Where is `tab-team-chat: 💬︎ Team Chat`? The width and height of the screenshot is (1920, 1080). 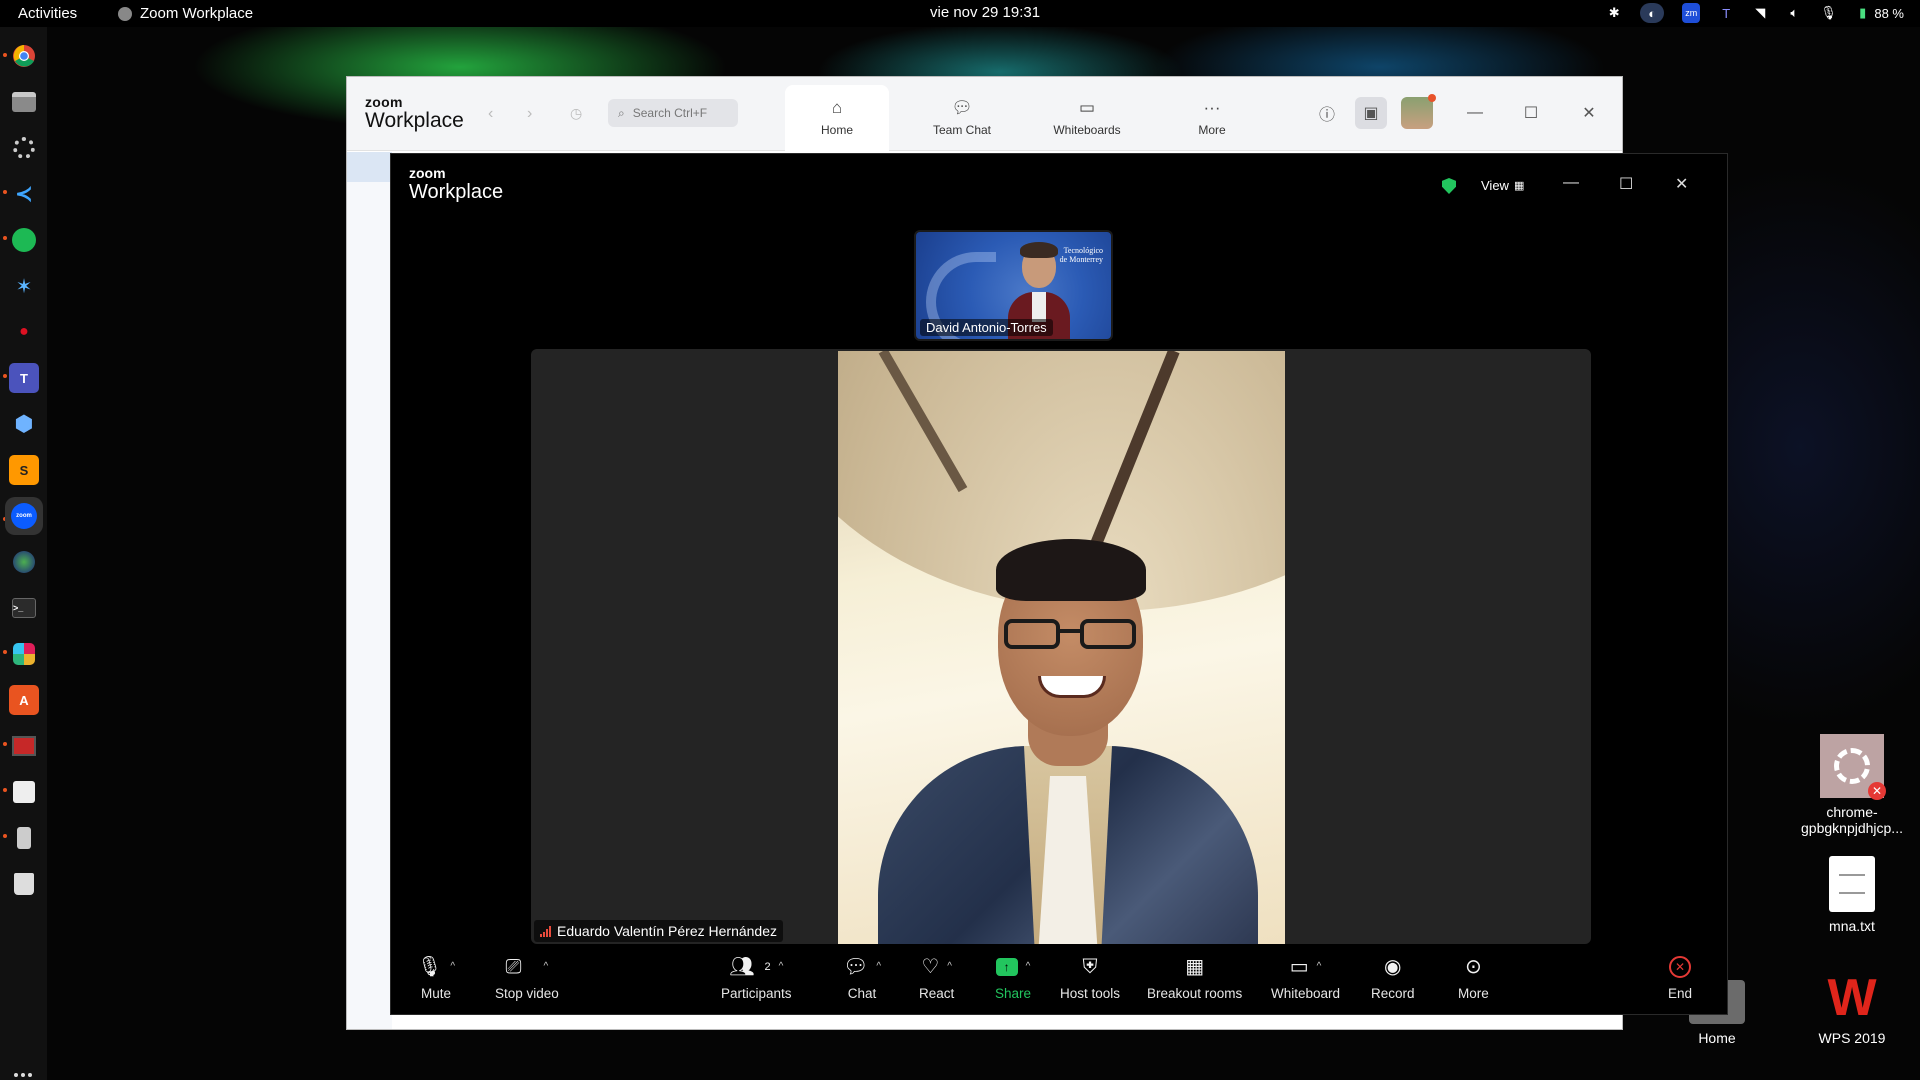 tab-team-chat: 💬︎ Team Chat is located at coordinates (962, 118).